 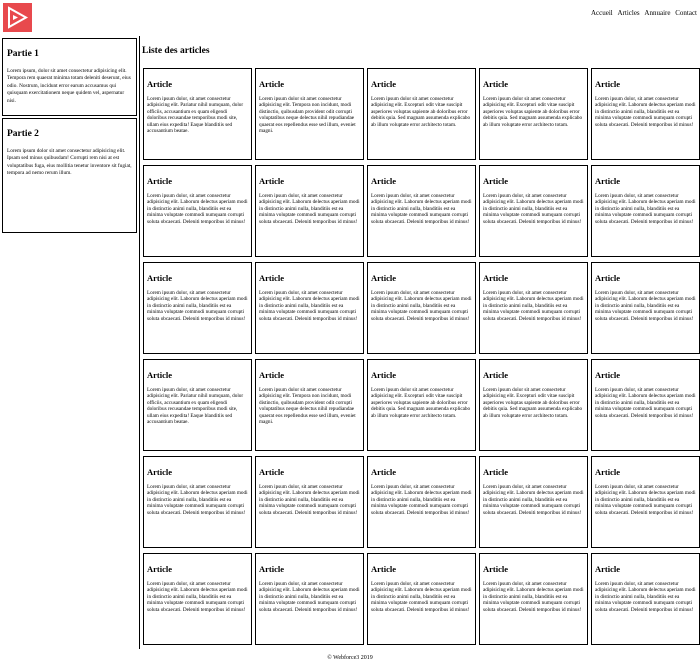 I want to click on nav-link-accueil: Accueil, so click(x=602, y=13).